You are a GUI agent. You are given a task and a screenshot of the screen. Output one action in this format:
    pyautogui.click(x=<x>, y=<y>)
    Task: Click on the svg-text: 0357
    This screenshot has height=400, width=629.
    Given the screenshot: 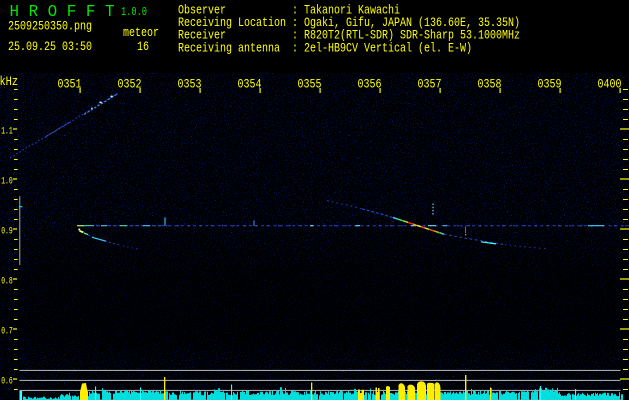 What is the action you would take?
    pyautogui.click(x=430, y=84)
    